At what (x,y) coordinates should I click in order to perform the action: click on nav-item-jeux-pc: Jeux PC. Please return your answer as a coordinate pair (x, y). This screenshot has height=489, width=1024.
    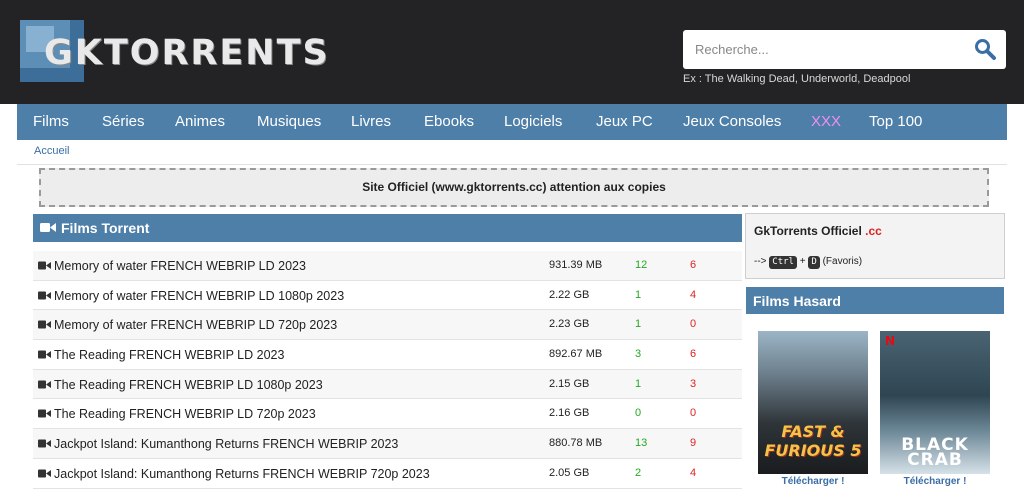
    Looking at the image, I should click on (624, 122).